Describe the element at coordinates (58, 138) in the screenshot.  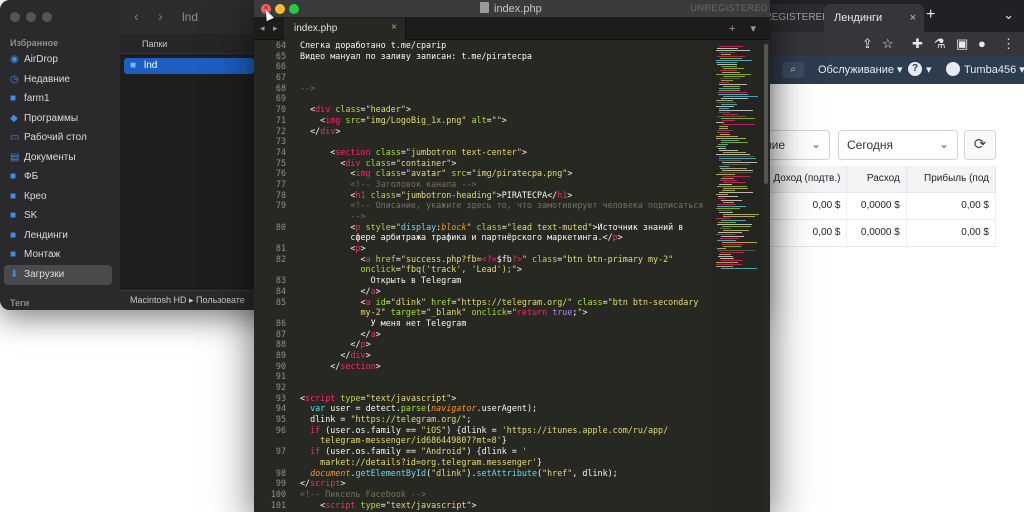
I see `sidebar-item: ▭ Рабочий стол` at that location.